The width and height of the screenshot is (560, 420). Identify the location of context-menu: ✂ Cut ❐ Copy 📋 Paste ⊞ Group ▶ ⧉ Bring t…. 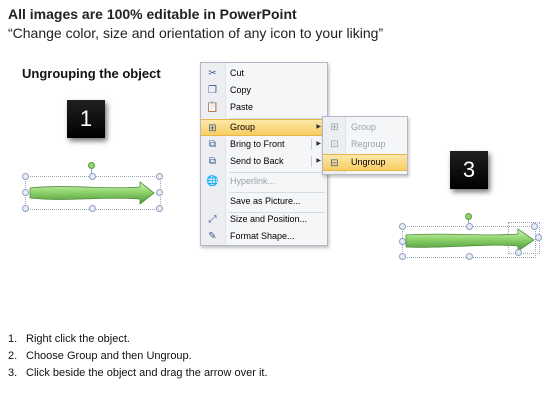
(264, 154).